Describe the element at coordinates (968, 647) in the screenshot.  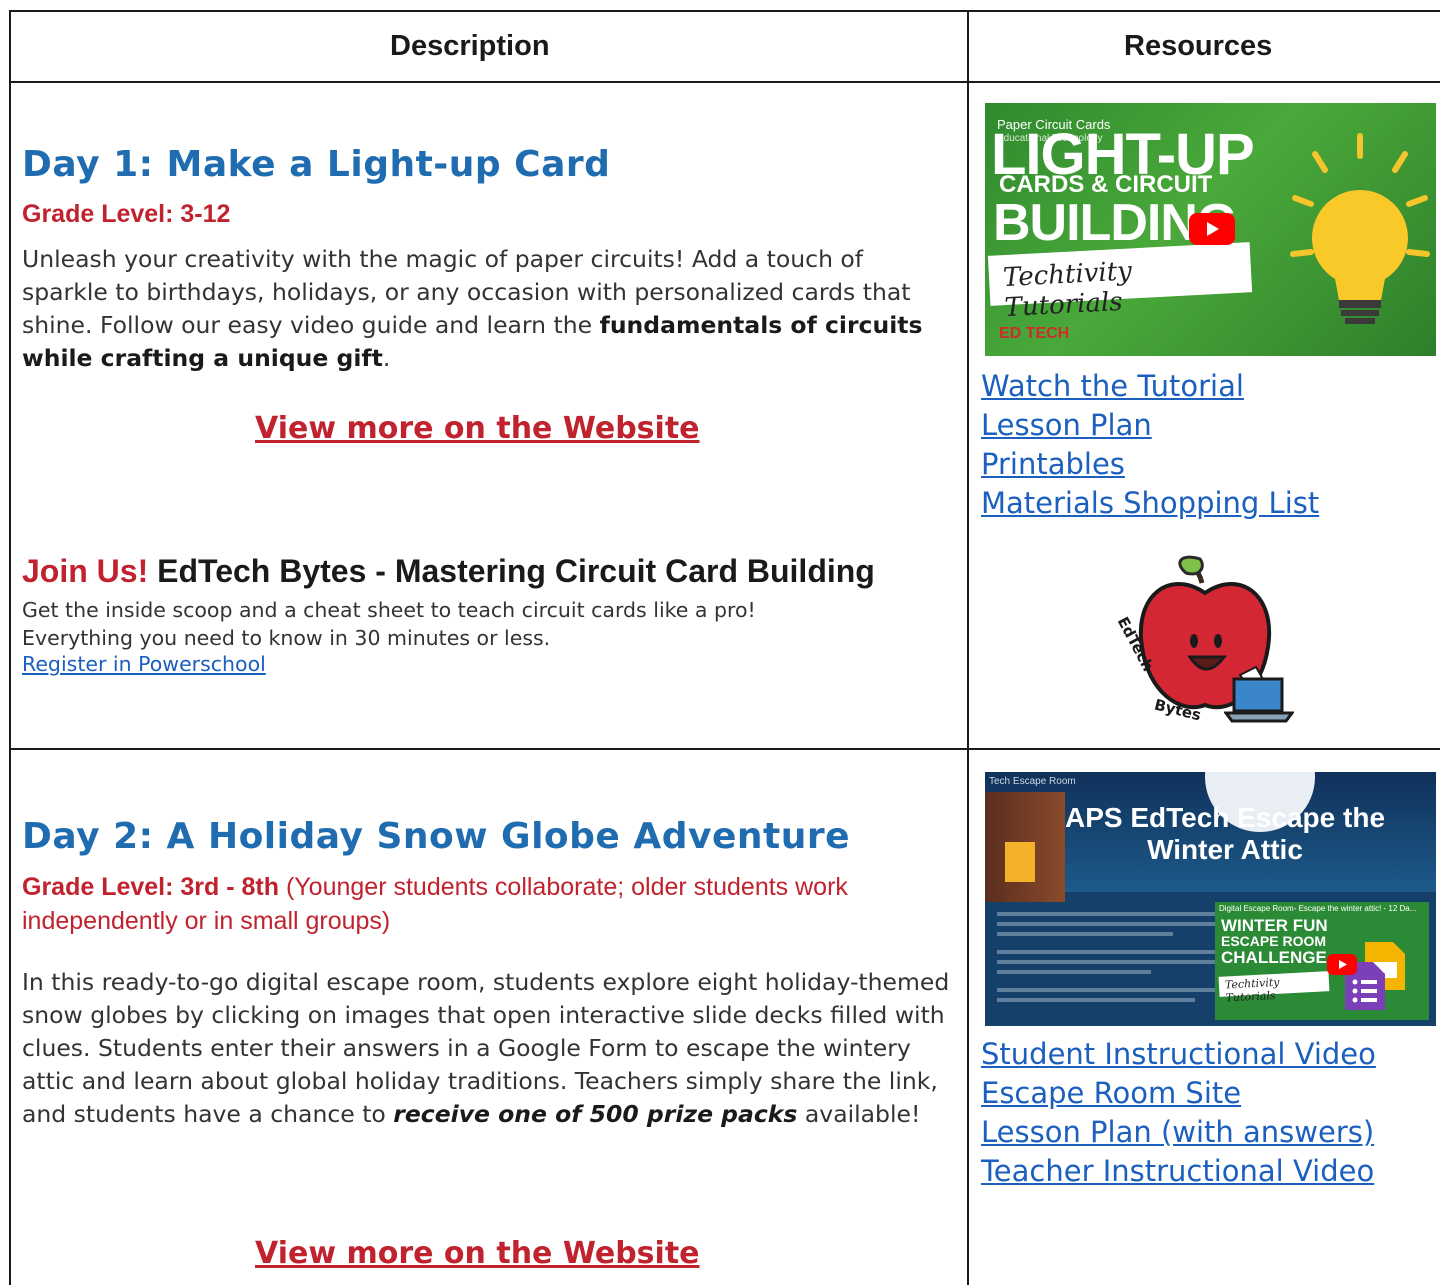
I see `table-column-divider` at that location.